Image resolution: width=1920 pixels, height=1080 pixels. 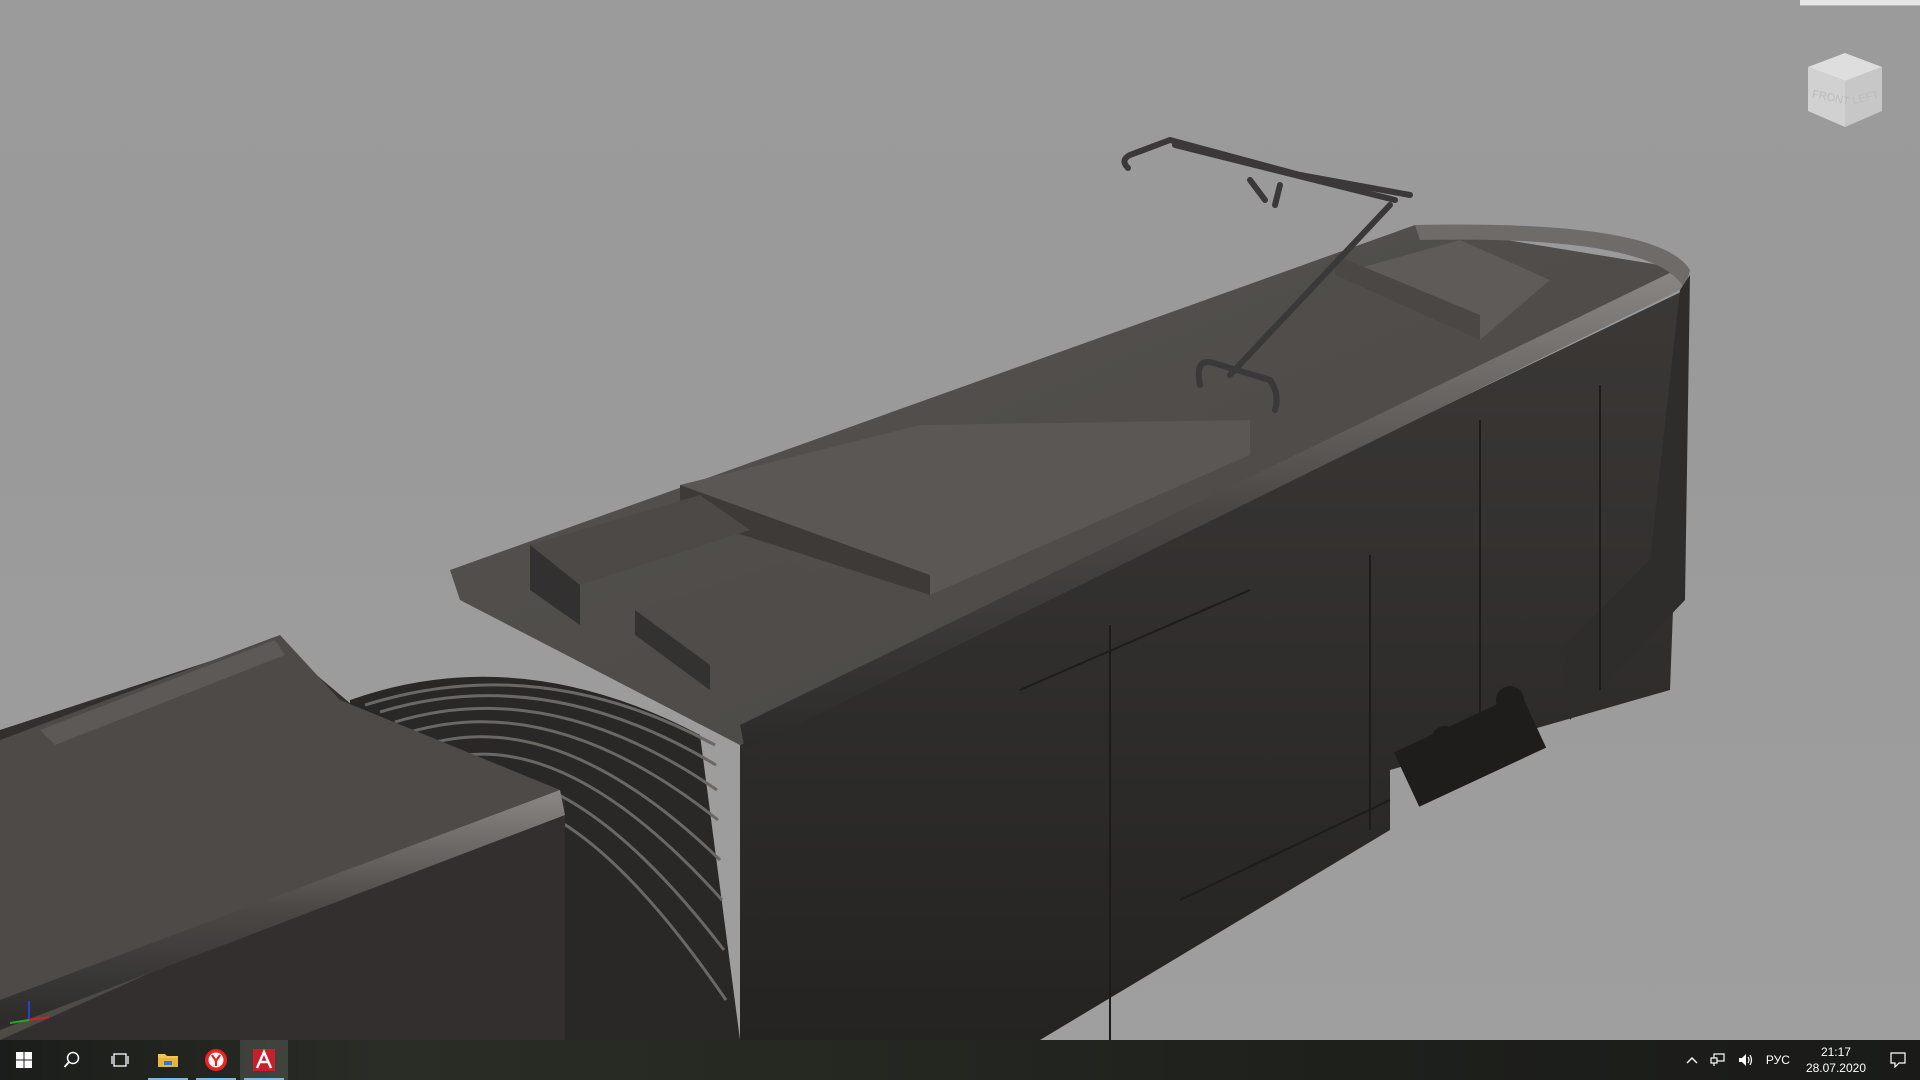 I want to click on search-button, so click(x=72, y=1060).